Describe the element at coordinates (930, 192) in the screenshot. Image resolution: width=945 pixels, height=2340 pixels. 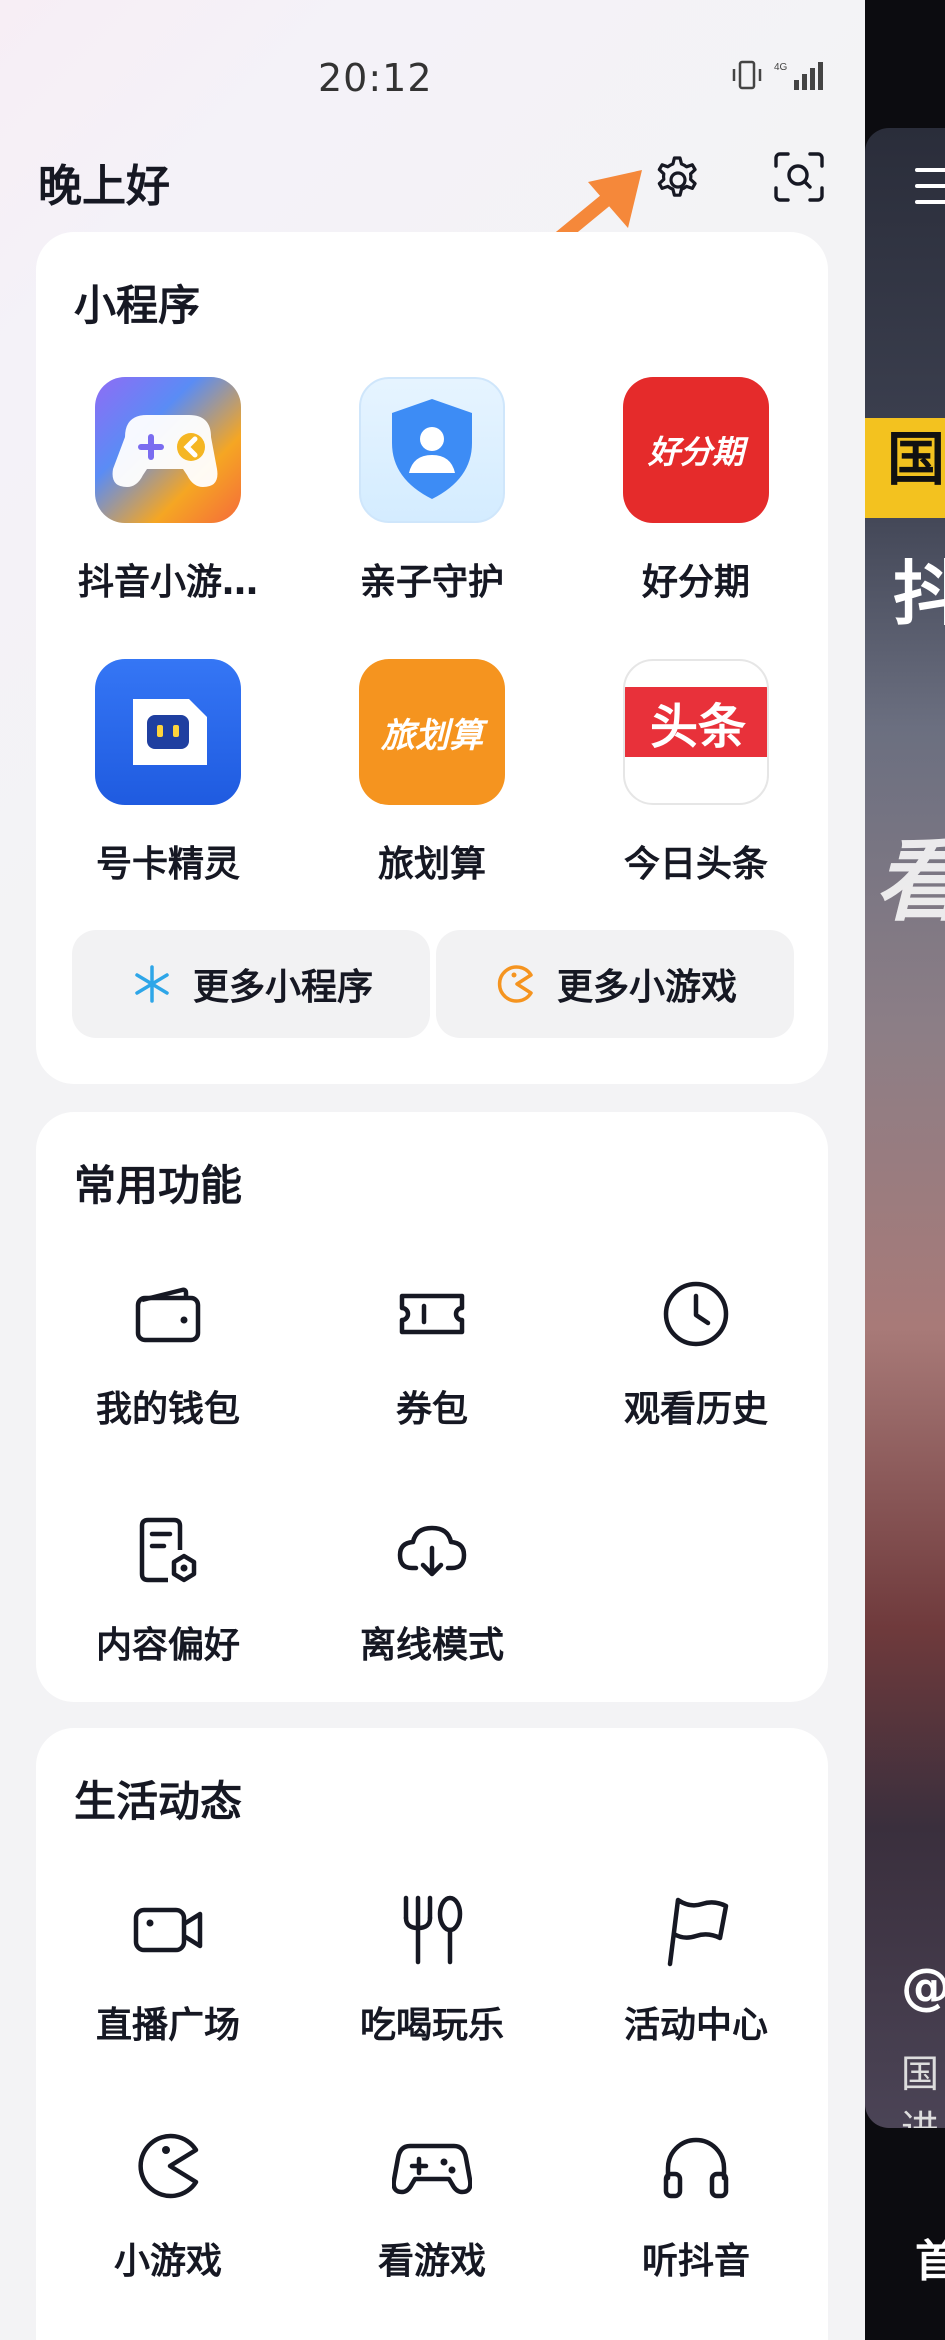
I see `menu-icon` at that location.